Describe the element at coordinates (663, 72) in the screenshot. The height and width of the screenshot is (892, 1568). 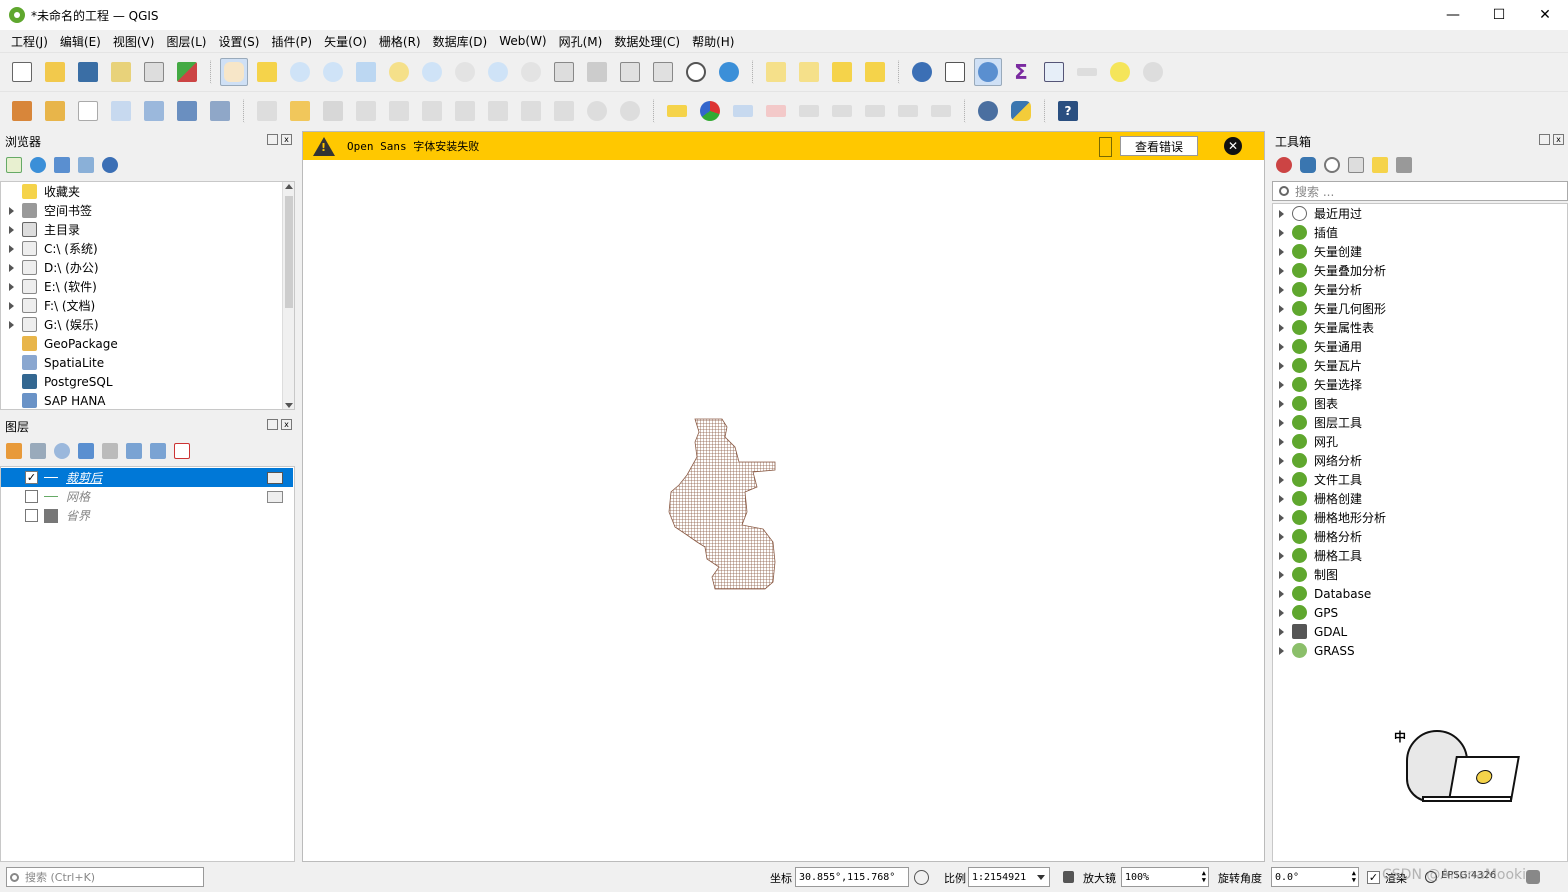
I see `show-bookmarks-button` at that location.